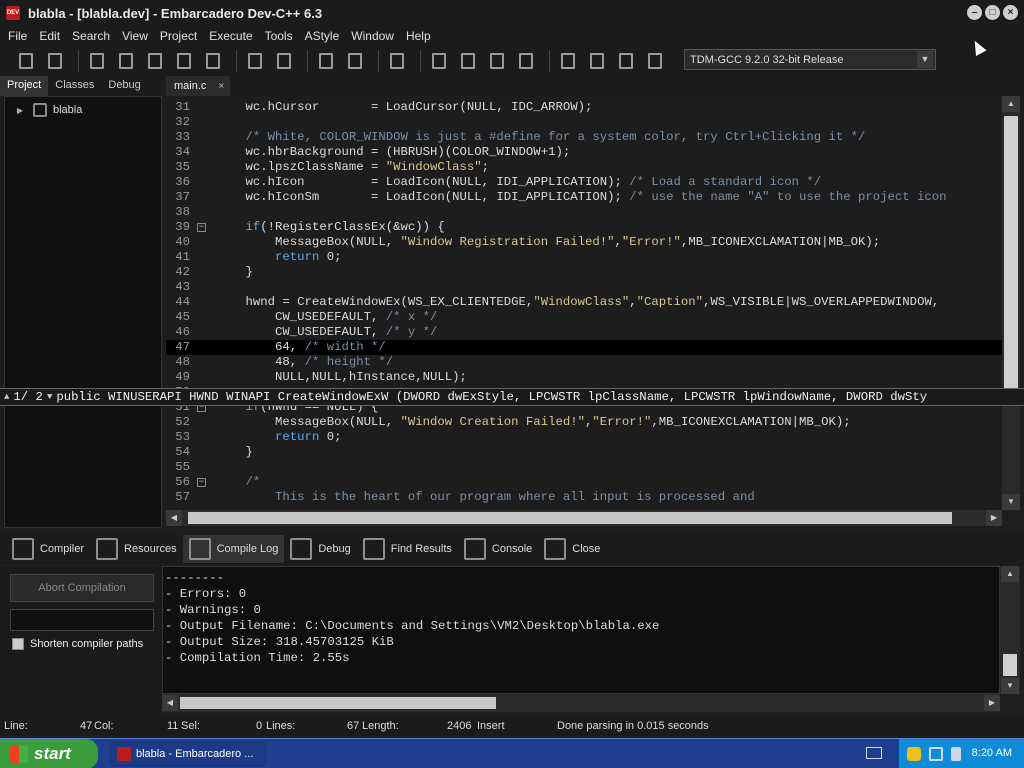 This screenshot has width=1024, height=768. I want to click on security-shield-icon, so click(914, 754).